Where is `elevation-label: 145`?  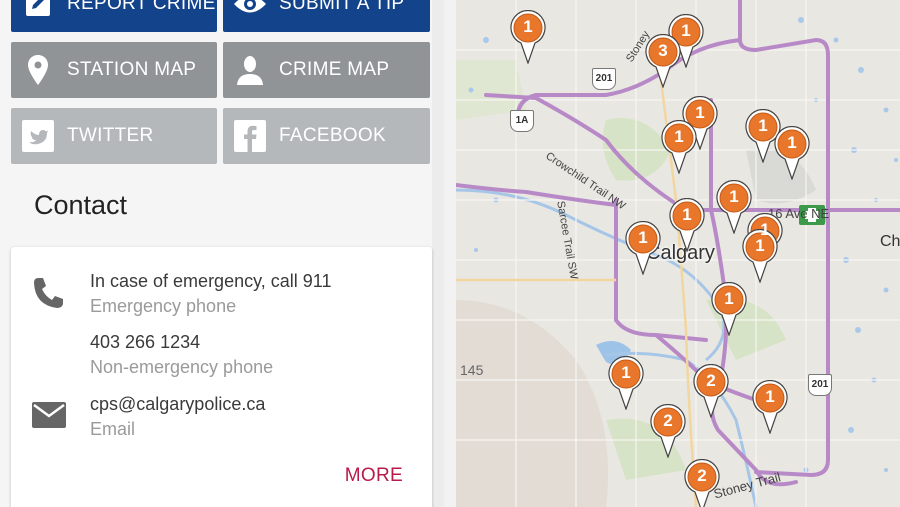 elevation-label: 145 is located at coordinates (472, 370).